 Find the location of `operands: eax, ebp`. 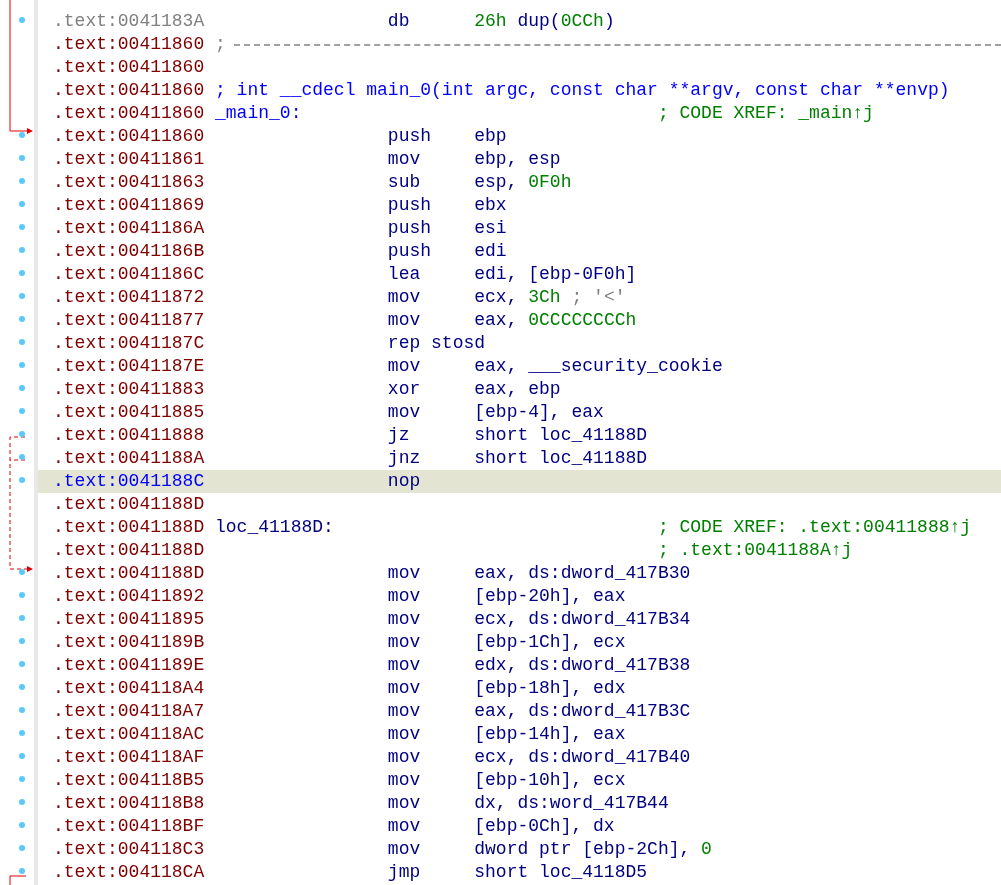

operands: eax, ebp is located at coordinates (517, 389).